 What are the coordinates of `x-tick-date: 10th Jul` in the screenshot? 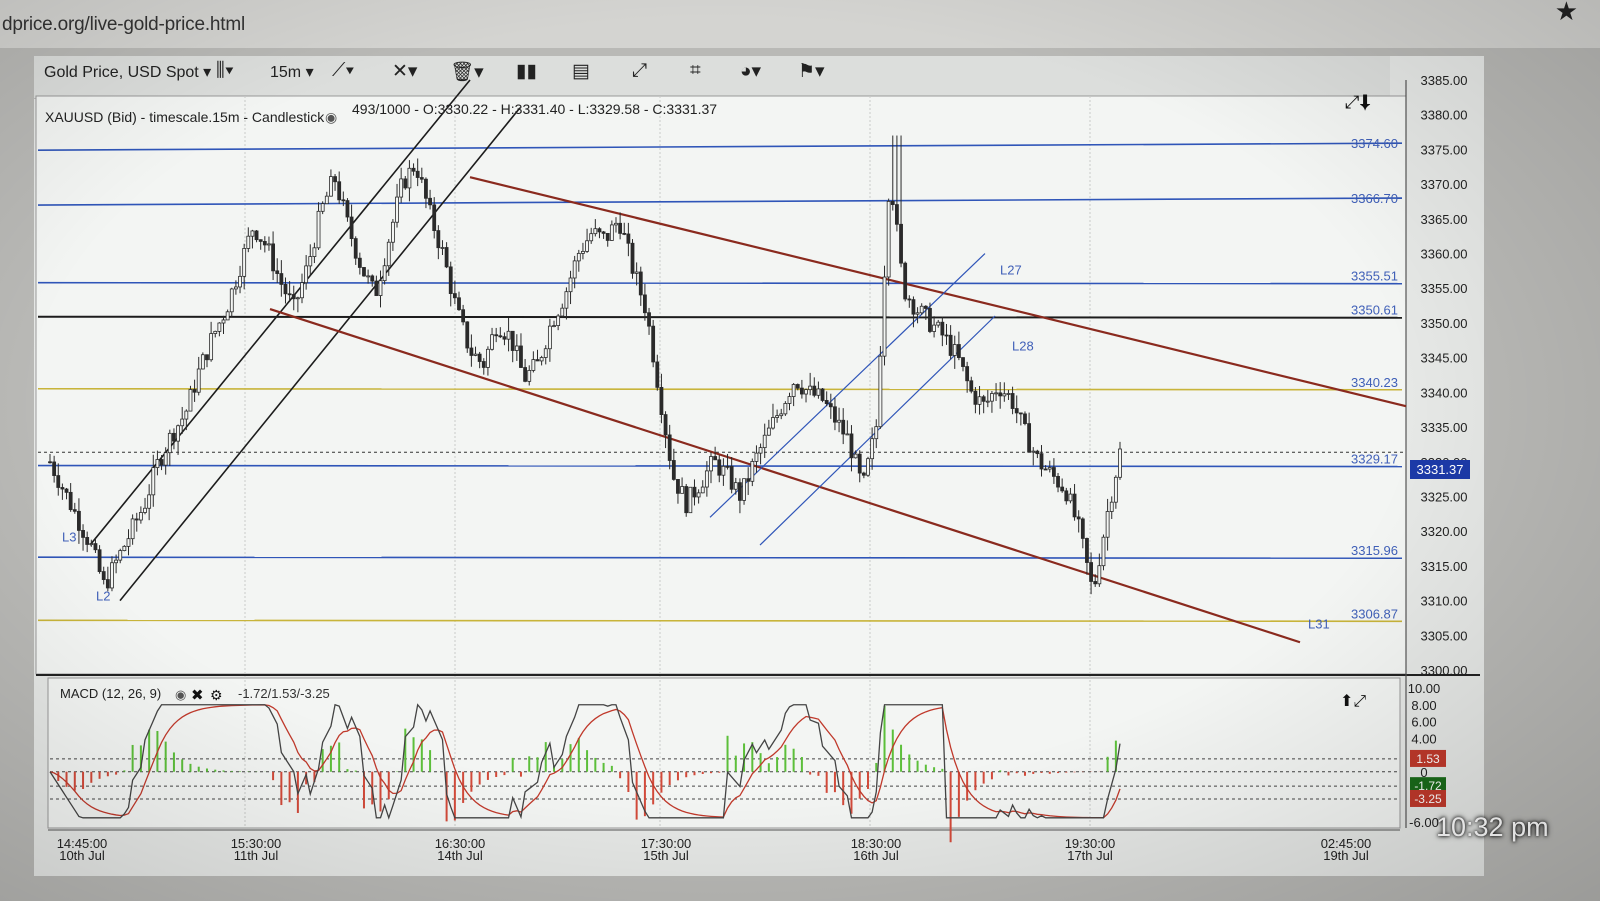 It's located at (82, 855).